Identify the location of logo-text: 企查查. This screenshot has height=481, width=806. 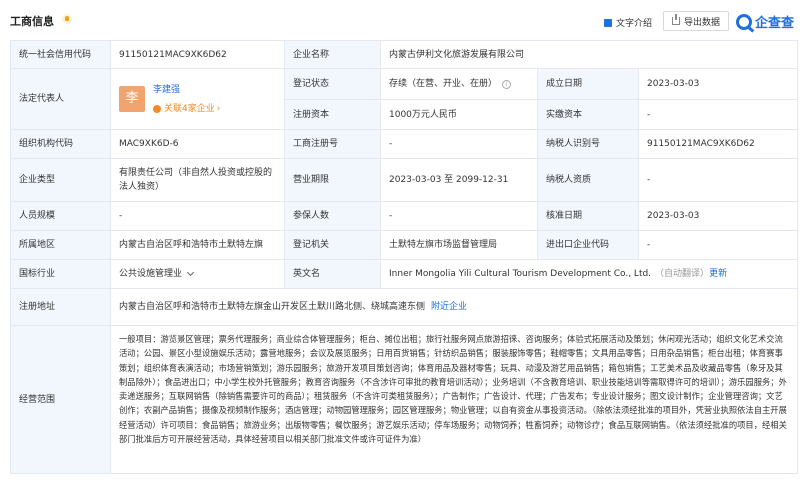
(775, 23).